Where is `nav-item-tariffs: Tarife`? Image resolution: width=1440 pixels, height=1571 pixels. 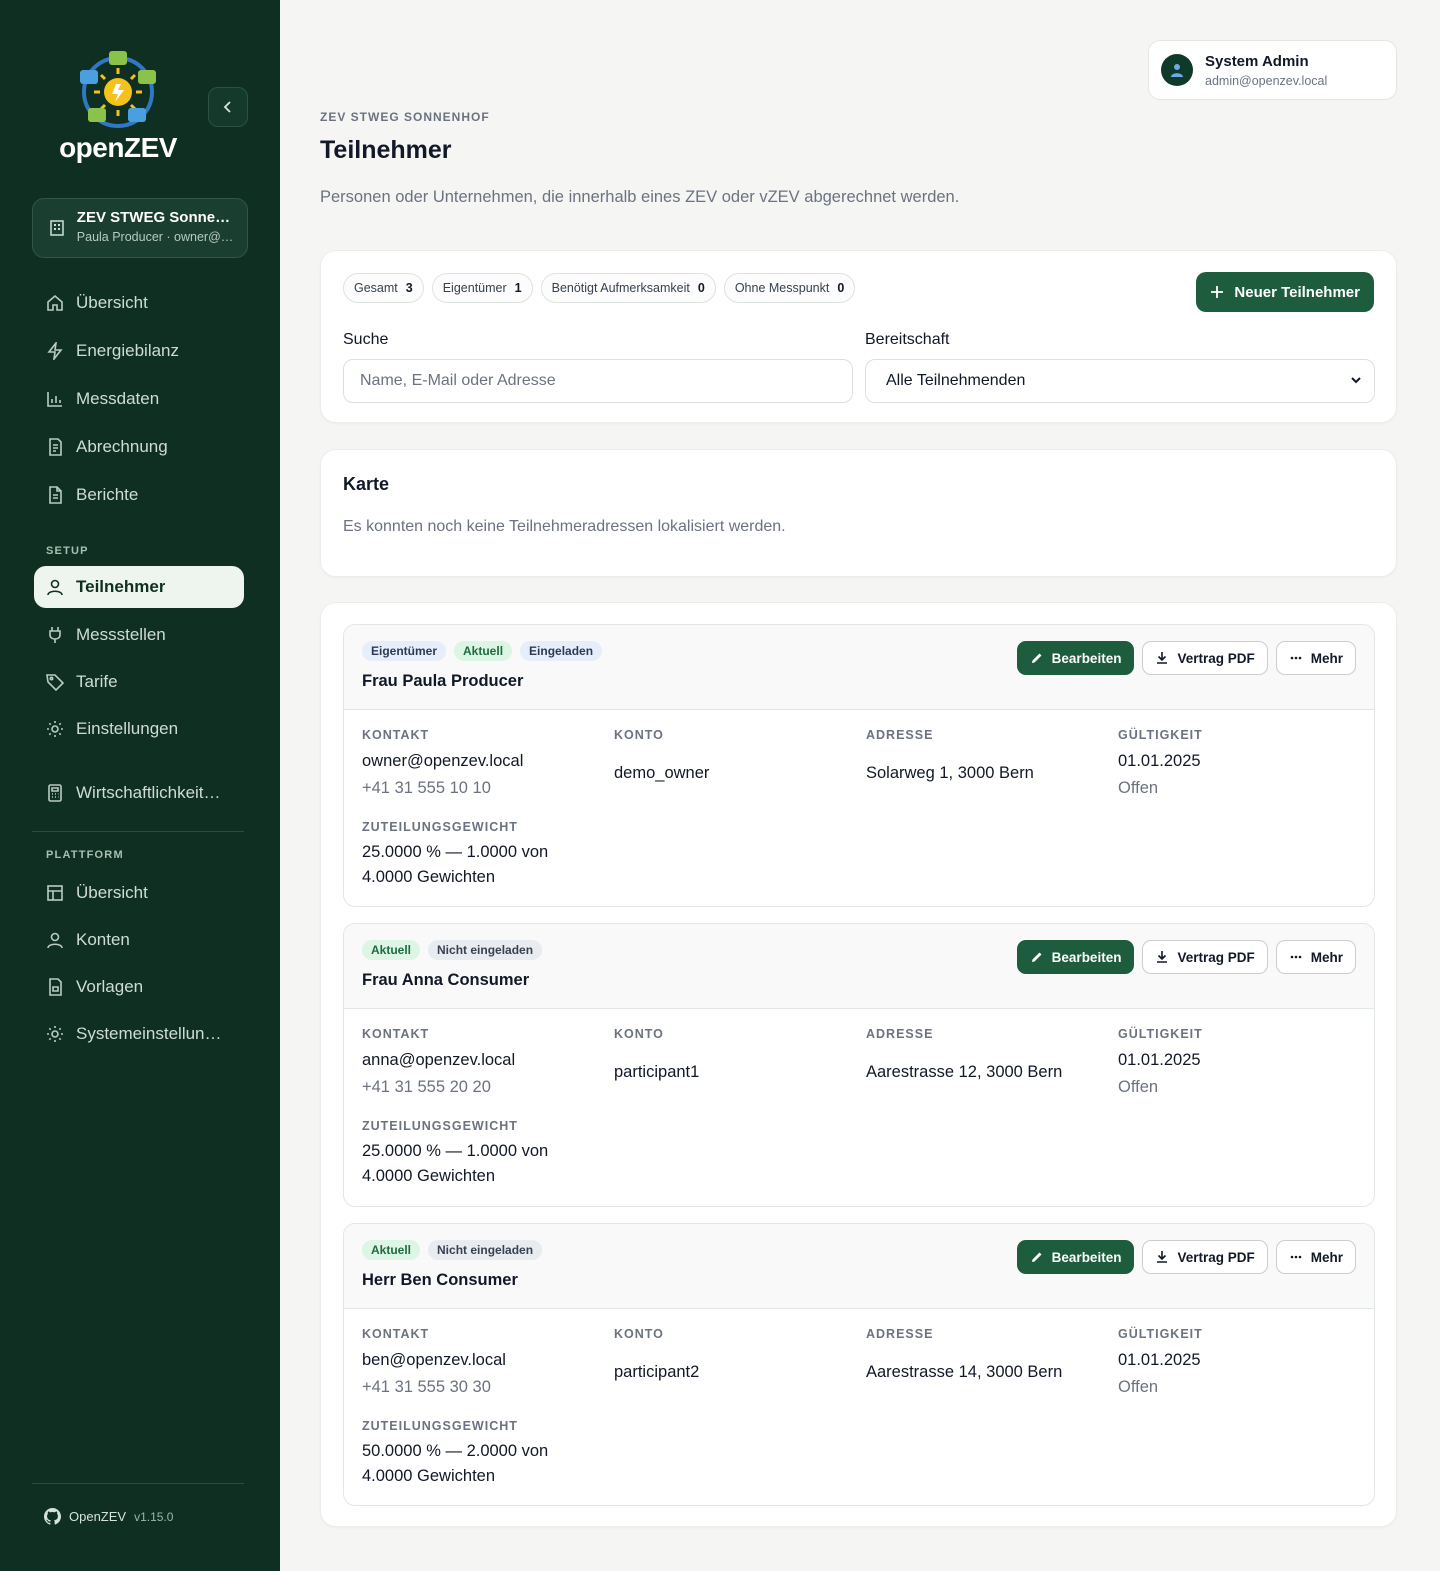 nav-item-tariffs: Tarife is located at coordinates (139, 682).